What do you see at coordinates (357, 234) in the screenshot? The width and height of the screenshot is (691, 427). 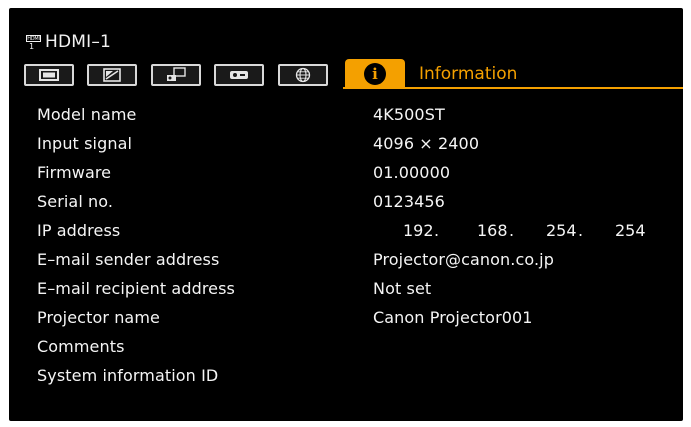 I see `info-row-ip-address: IP address 192 . 168 . 254 . 254` at bounding box center [357, 234].